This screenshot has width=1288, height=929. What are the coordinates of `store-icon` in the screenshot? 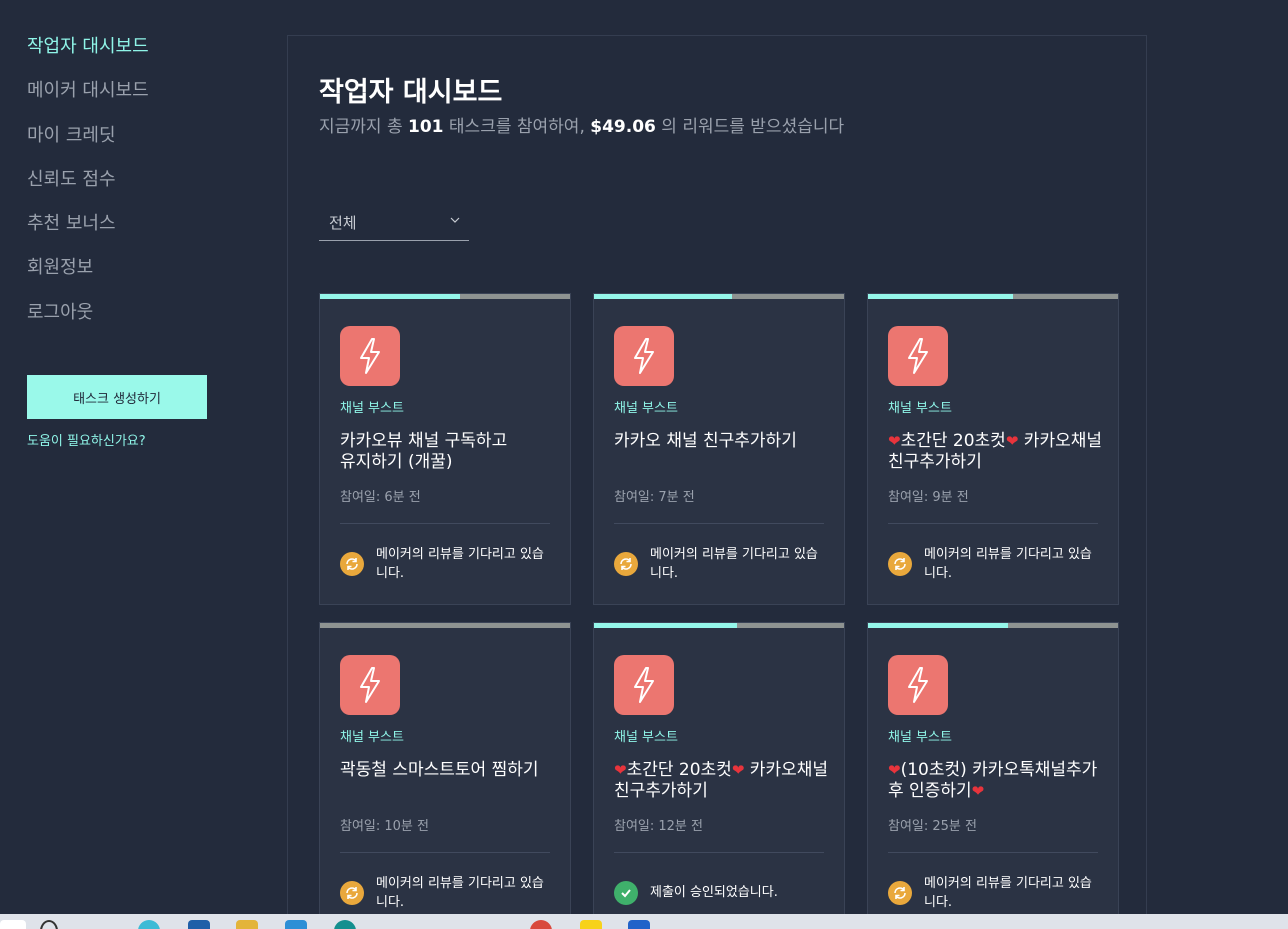 It's located at (296, 924).